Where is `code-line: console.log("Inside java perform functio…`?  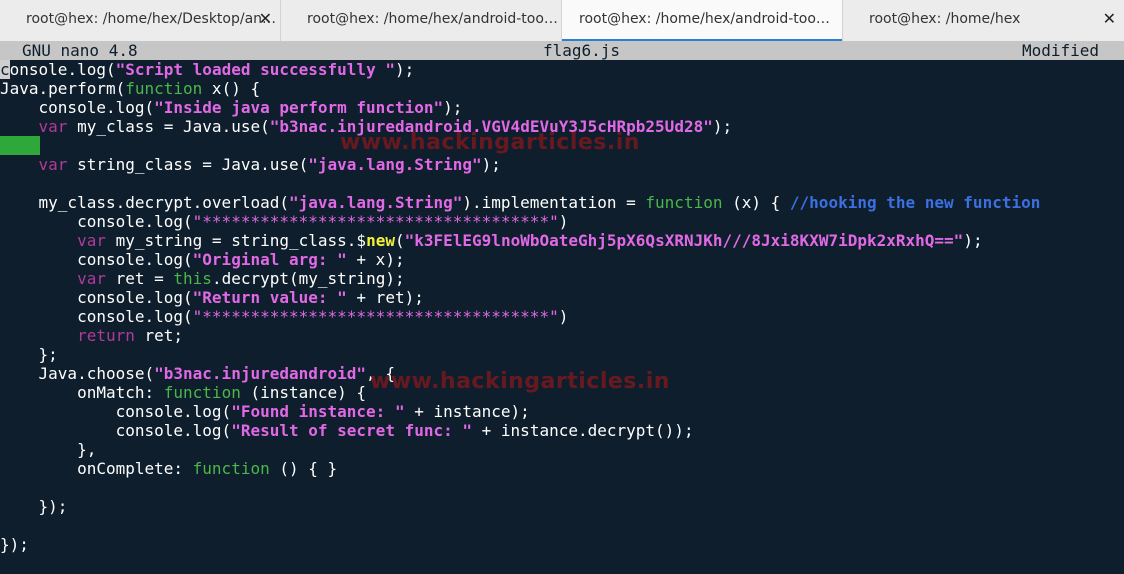 code-line: console.log("Inside java perform functio… is located at coordinates (250, 107).